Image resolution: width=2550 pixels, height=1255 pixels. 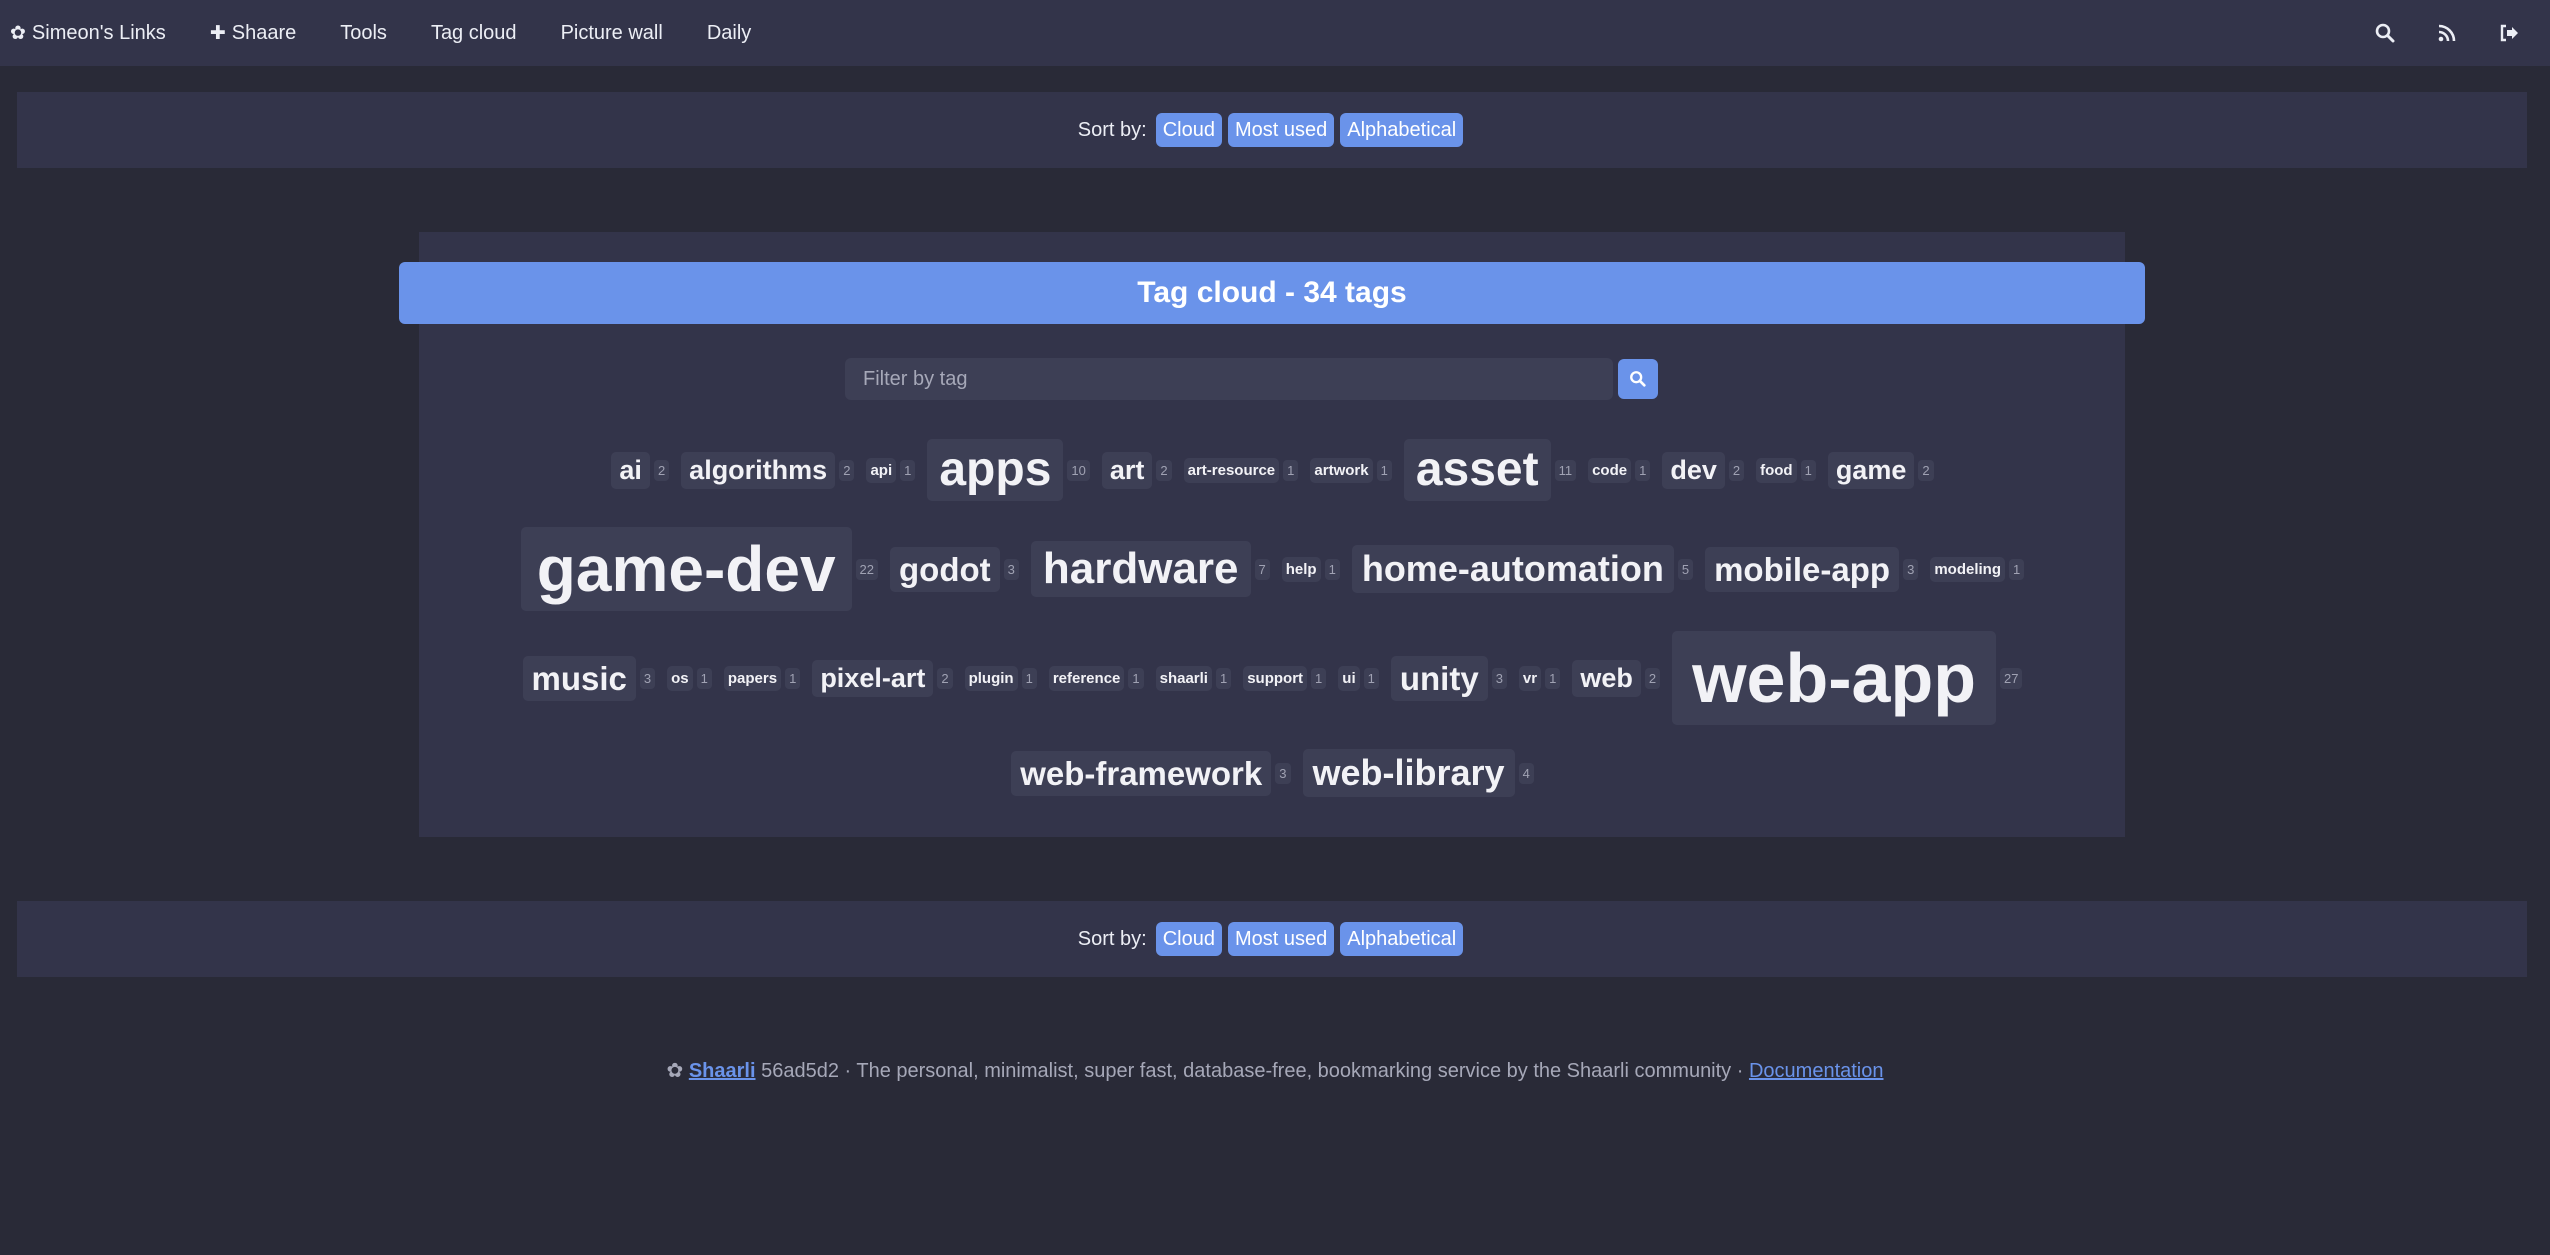 I want to click on tag-link: plugin, so click(x=991, y=678).